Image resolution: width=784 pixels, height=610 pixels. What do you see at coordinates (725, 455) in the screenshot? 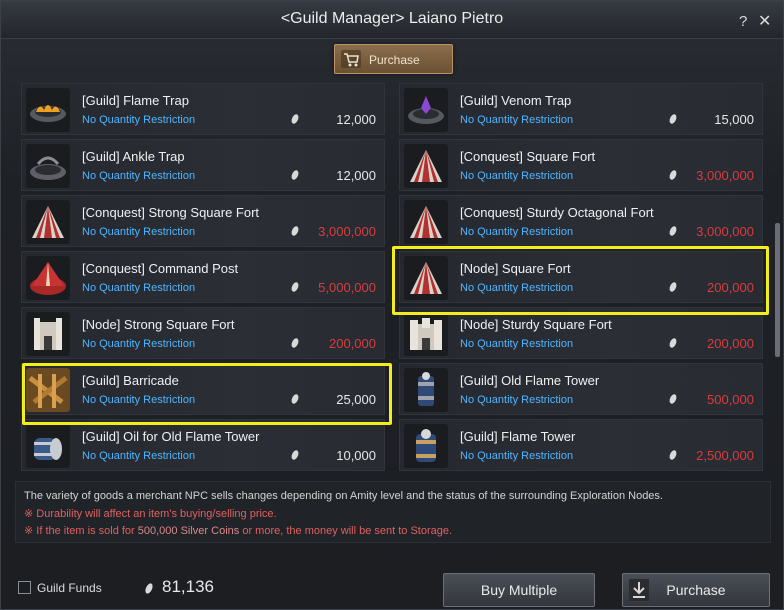
I see `item-price: 2,500,000` at bounding box center [725, 455].